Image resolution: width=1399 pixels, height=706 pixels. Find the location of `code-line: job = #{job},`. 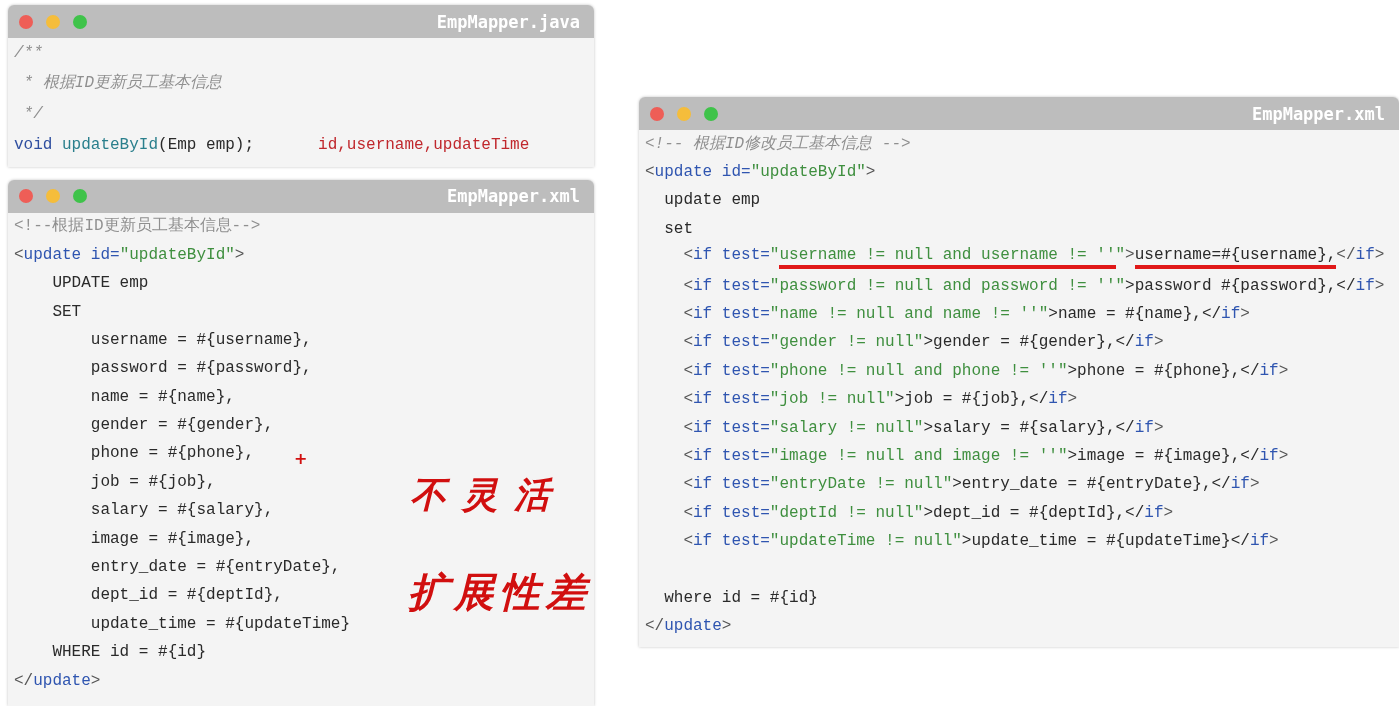

code-line: job = #{job}, is located at coordinates (152, 482).